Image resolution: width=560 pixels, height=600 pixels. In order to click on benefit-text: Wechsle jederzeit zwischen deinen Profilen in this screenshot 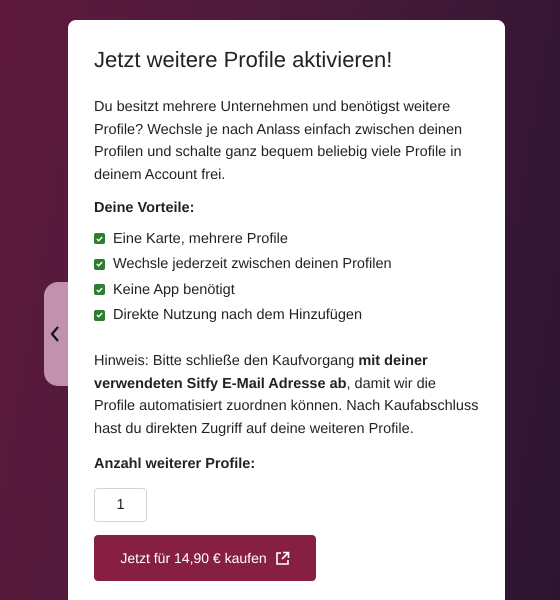, I will do `click(252, 264)`.